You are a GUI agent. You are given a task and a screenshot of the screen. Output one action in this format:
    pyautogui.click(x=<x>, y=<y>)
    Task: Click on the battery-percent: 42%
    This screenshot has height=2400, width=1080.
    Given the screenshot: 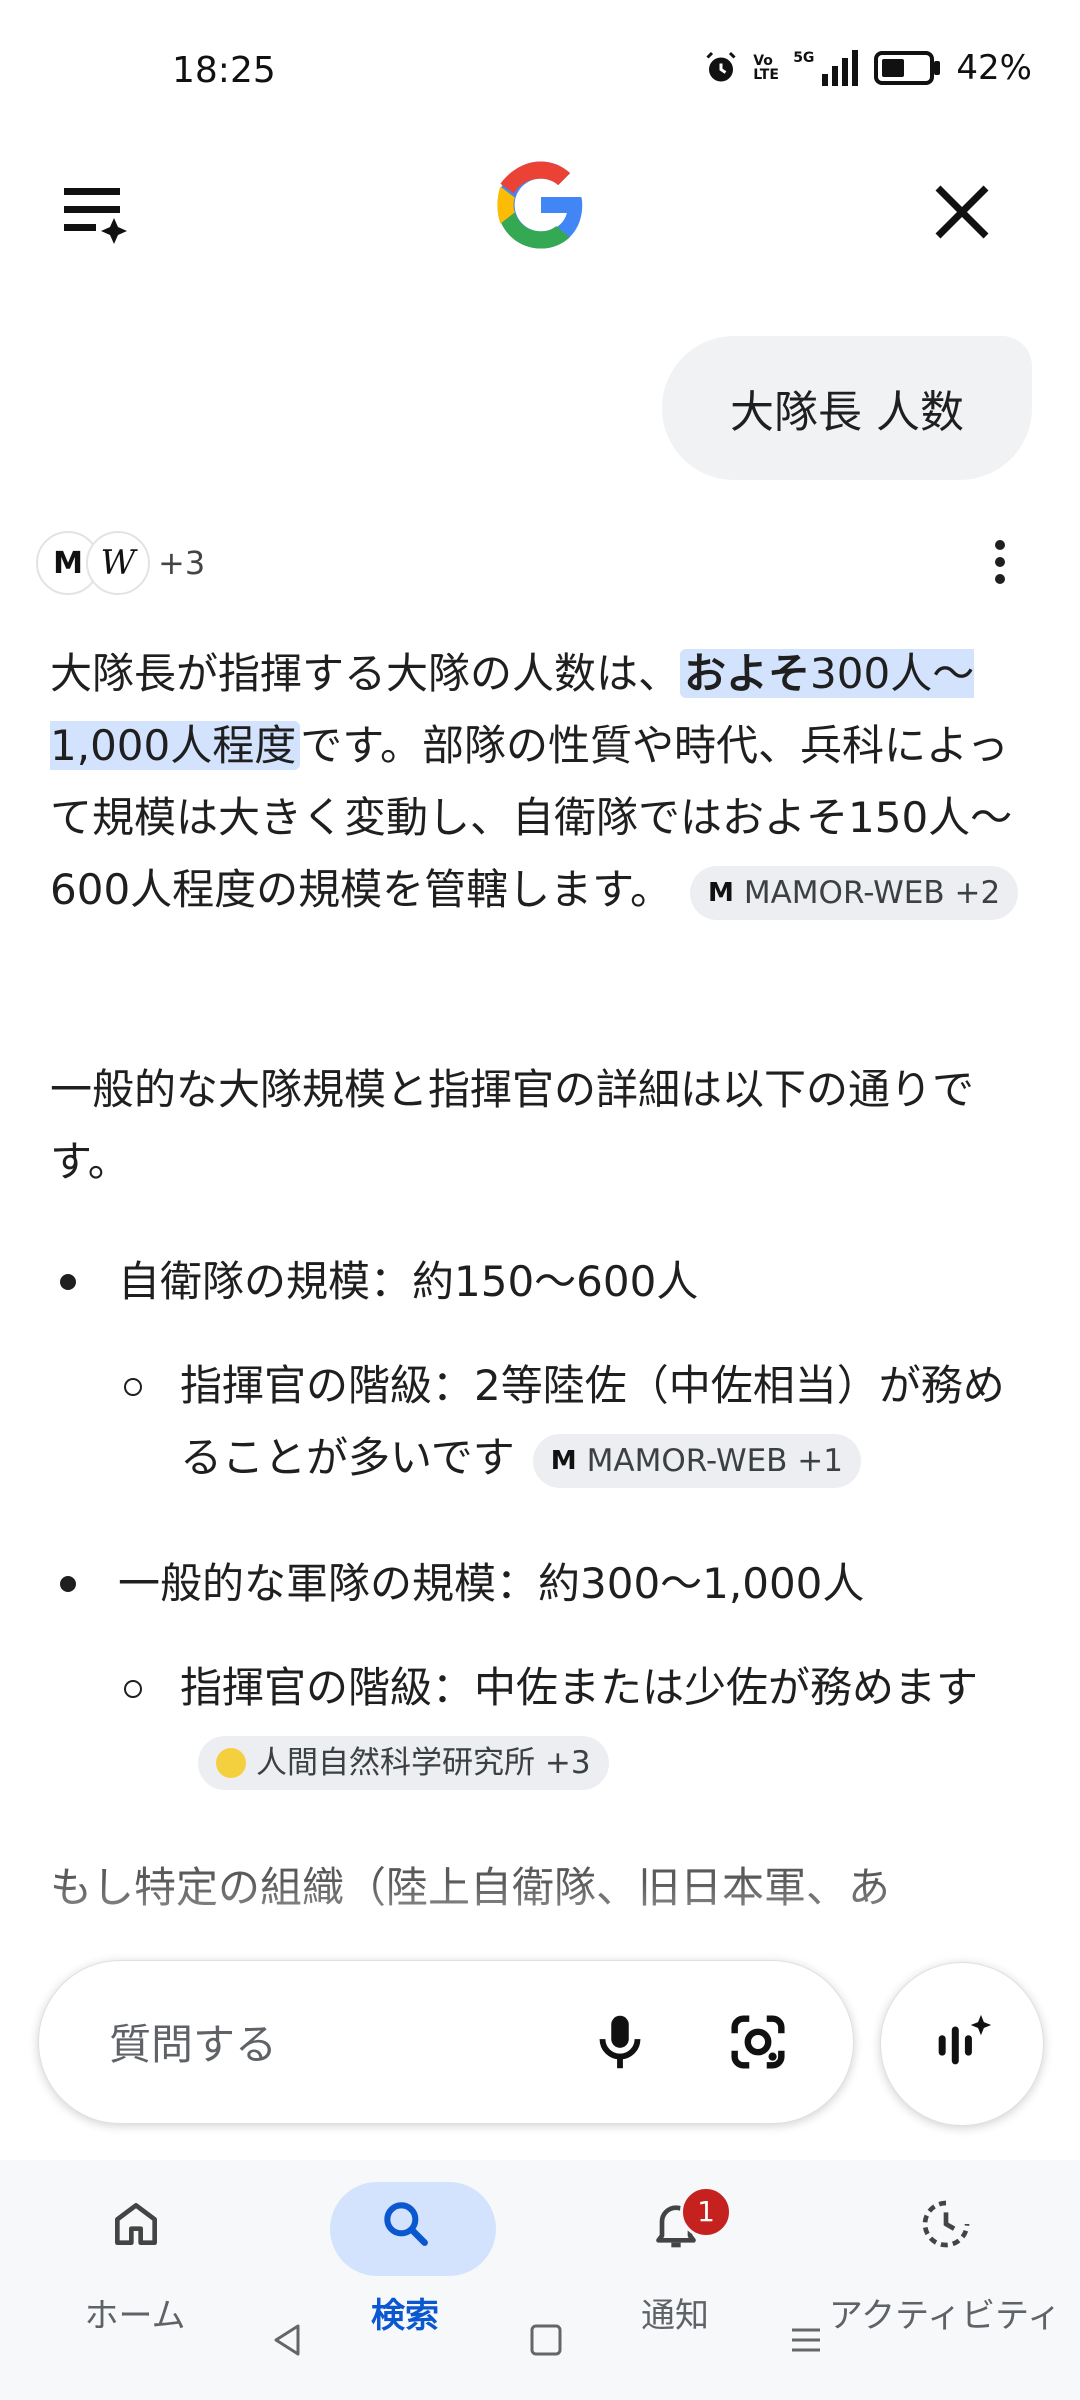 What is the action you would take?
    pyautogui.click(x=994, y=68)
    